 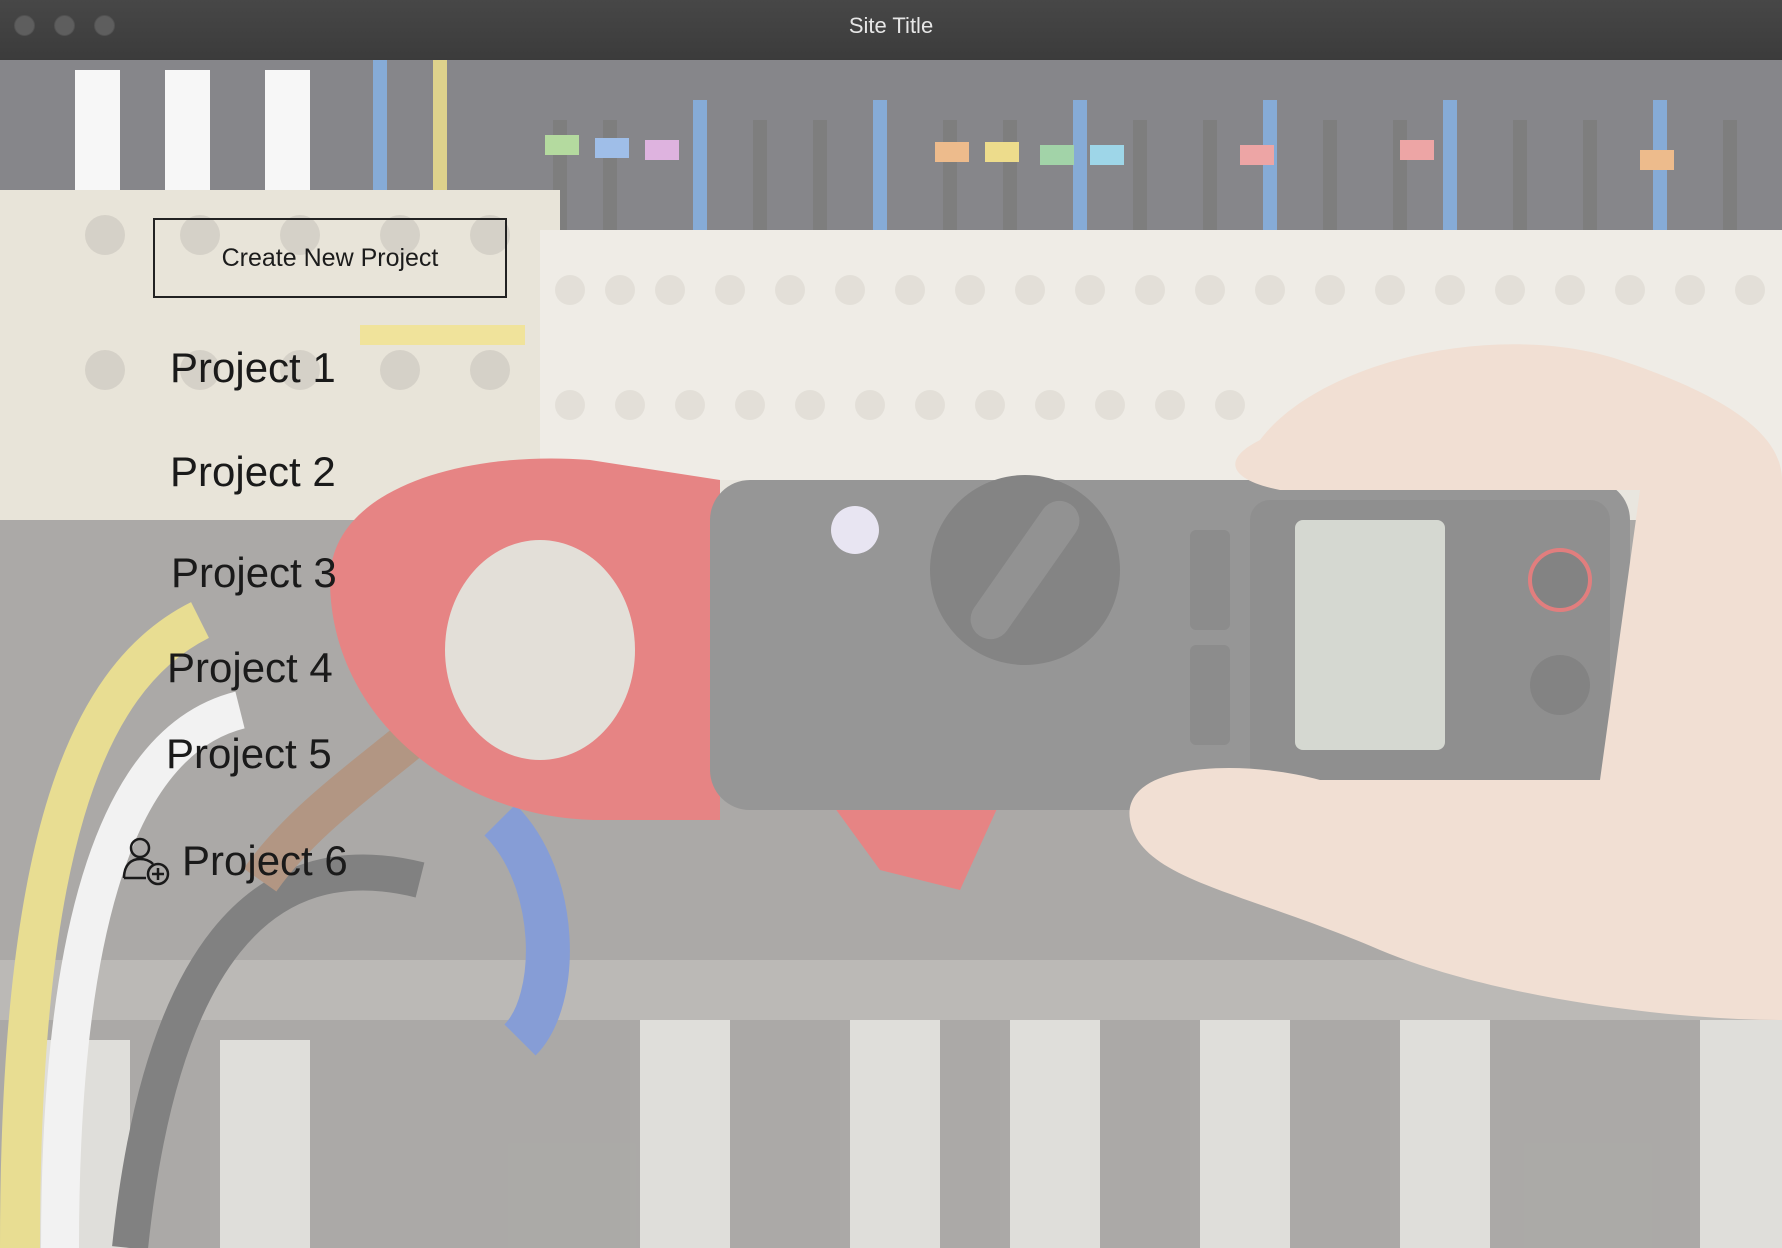 I want to click on project-item-1: Project 1, so click(x=253, y=368).